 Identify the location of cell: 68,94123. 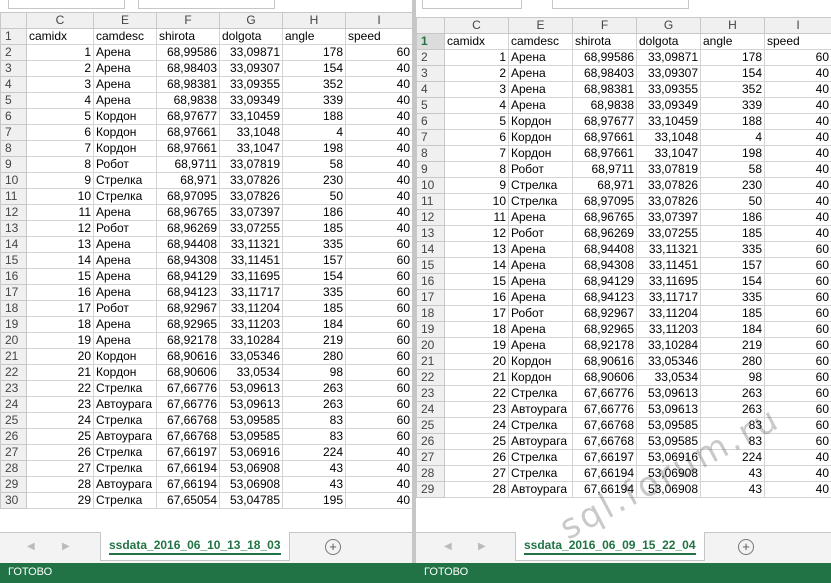
(604, 297).